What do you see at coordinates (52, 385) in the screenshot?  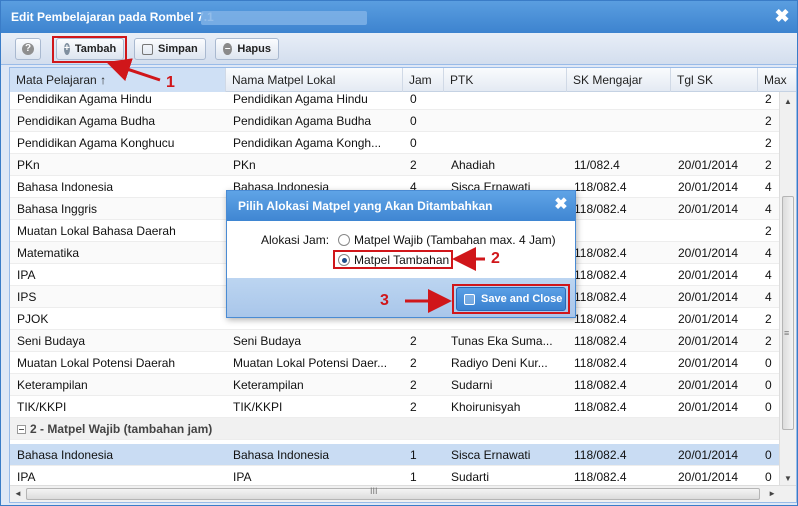 I see `cell-mata-pelajaran: Keterampilan` at bounding box center [52, 385].